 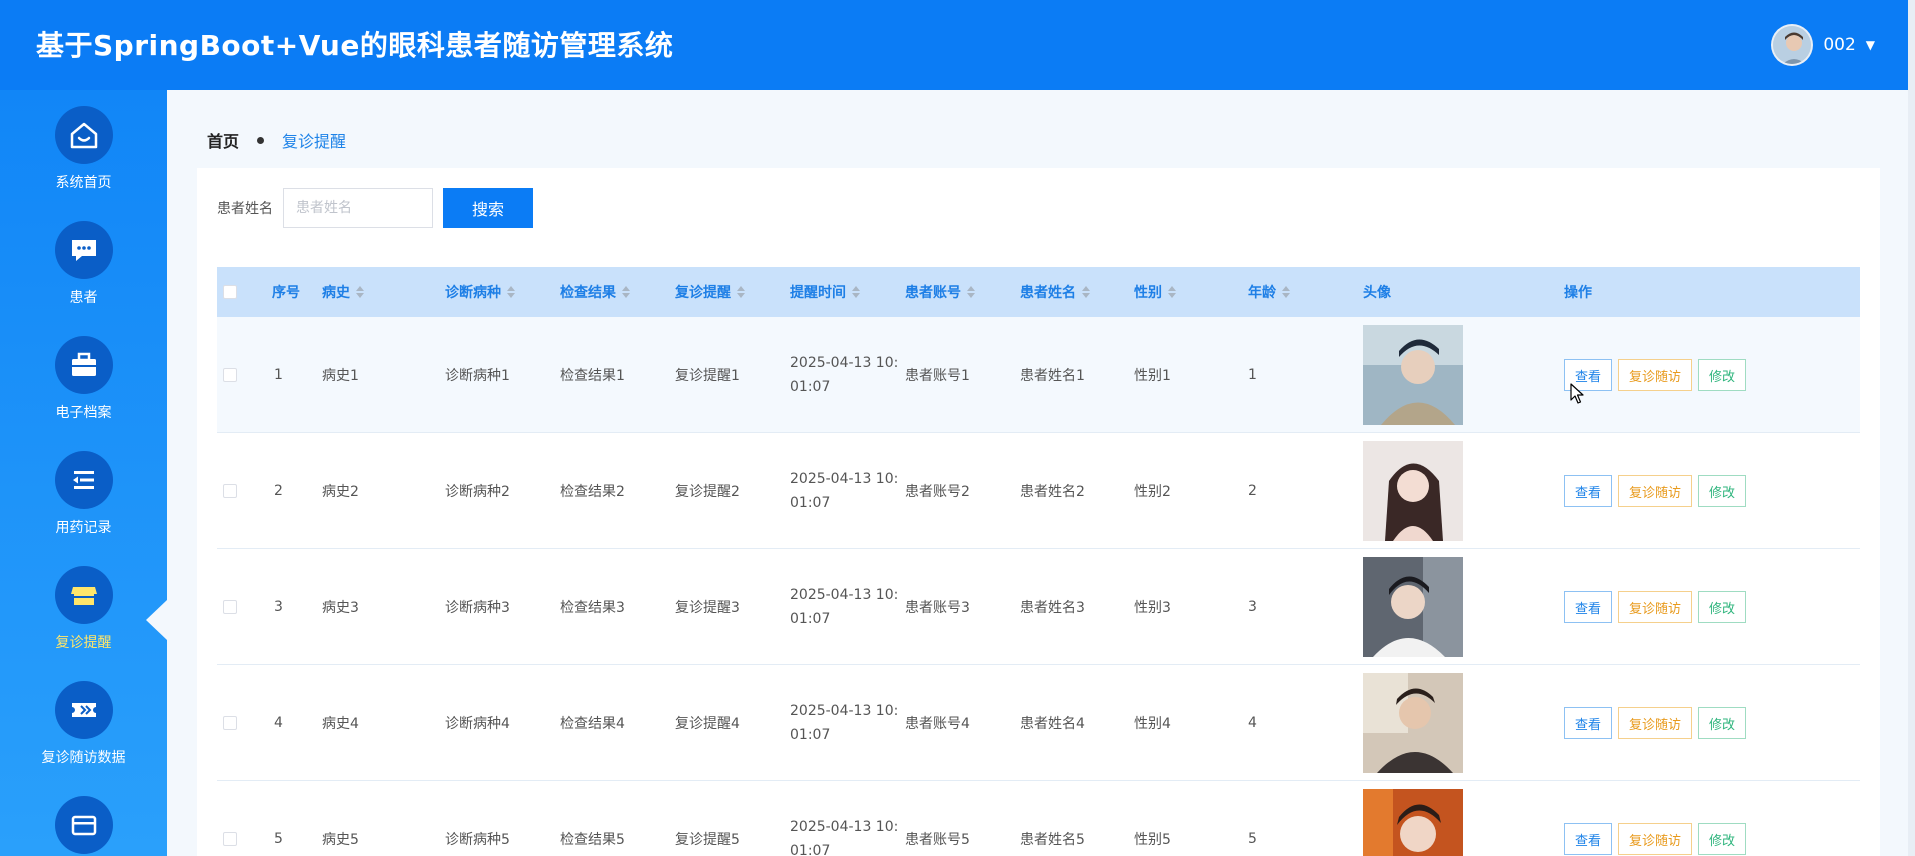 I want to click on sidebar: 系统首页 患者 电子档案 用药记录 复诊提醒 复诊随访数据, so click(x=83, y=473).